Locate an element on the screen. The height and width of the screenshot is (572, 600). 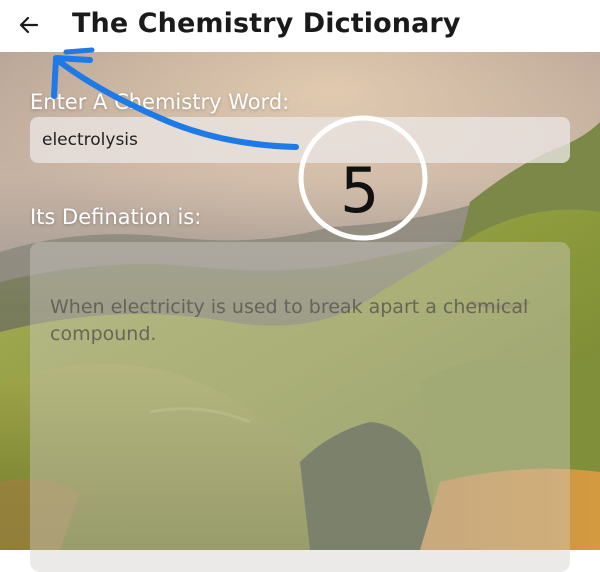
app-bar: The Chemistry Dictionary is located at coordinates (300, 26).